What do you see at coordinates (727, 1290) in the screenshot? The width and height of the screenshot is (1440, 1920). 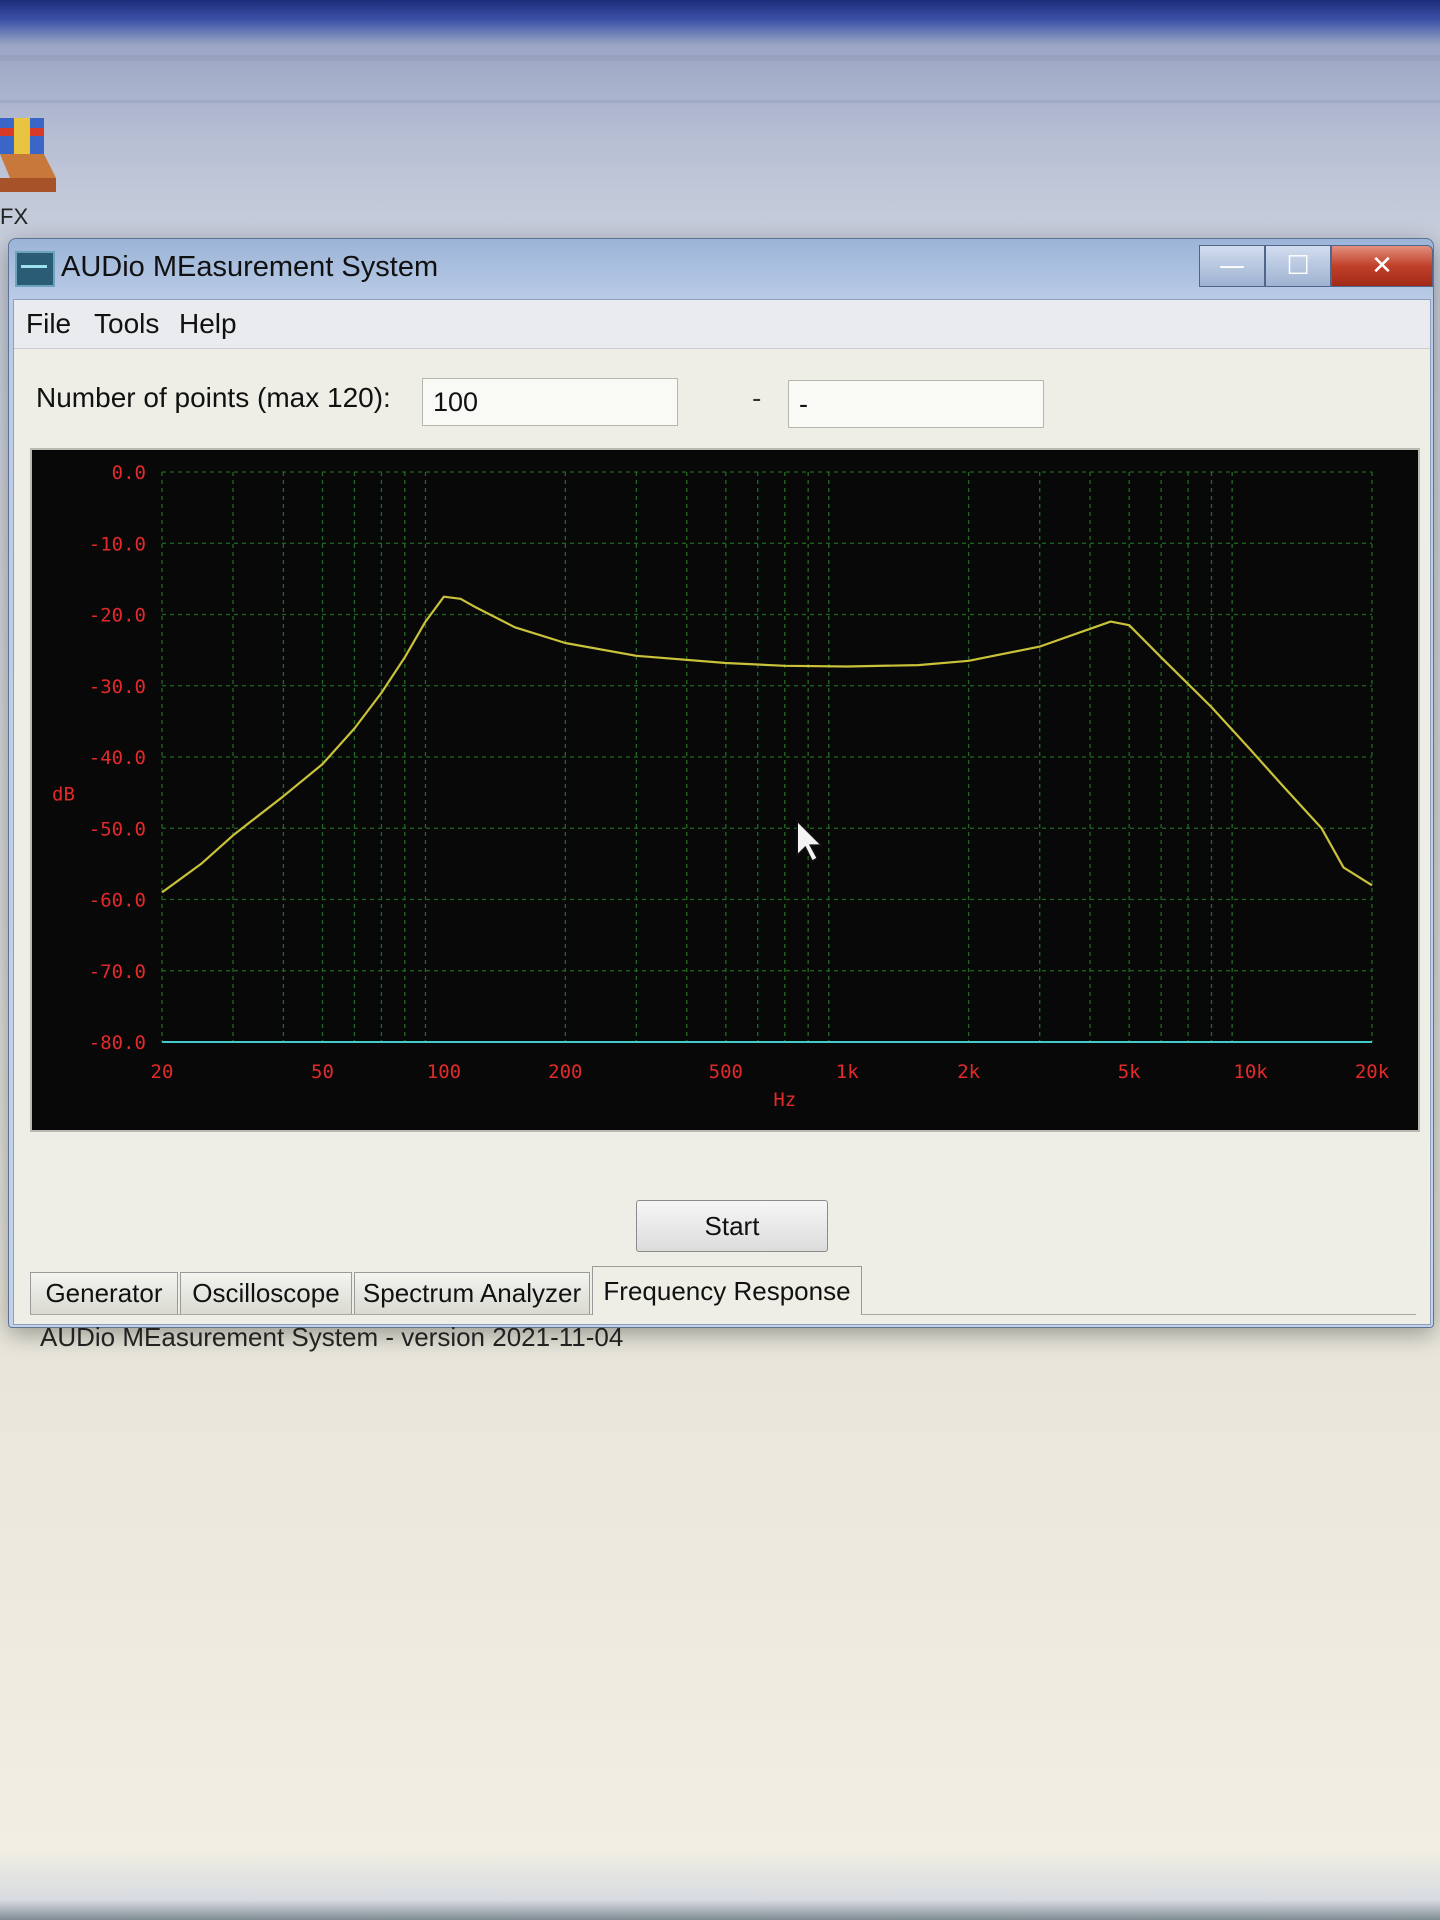 I see `tab-frequency-response: Frequency Response` at bounding box center [727, 1290].